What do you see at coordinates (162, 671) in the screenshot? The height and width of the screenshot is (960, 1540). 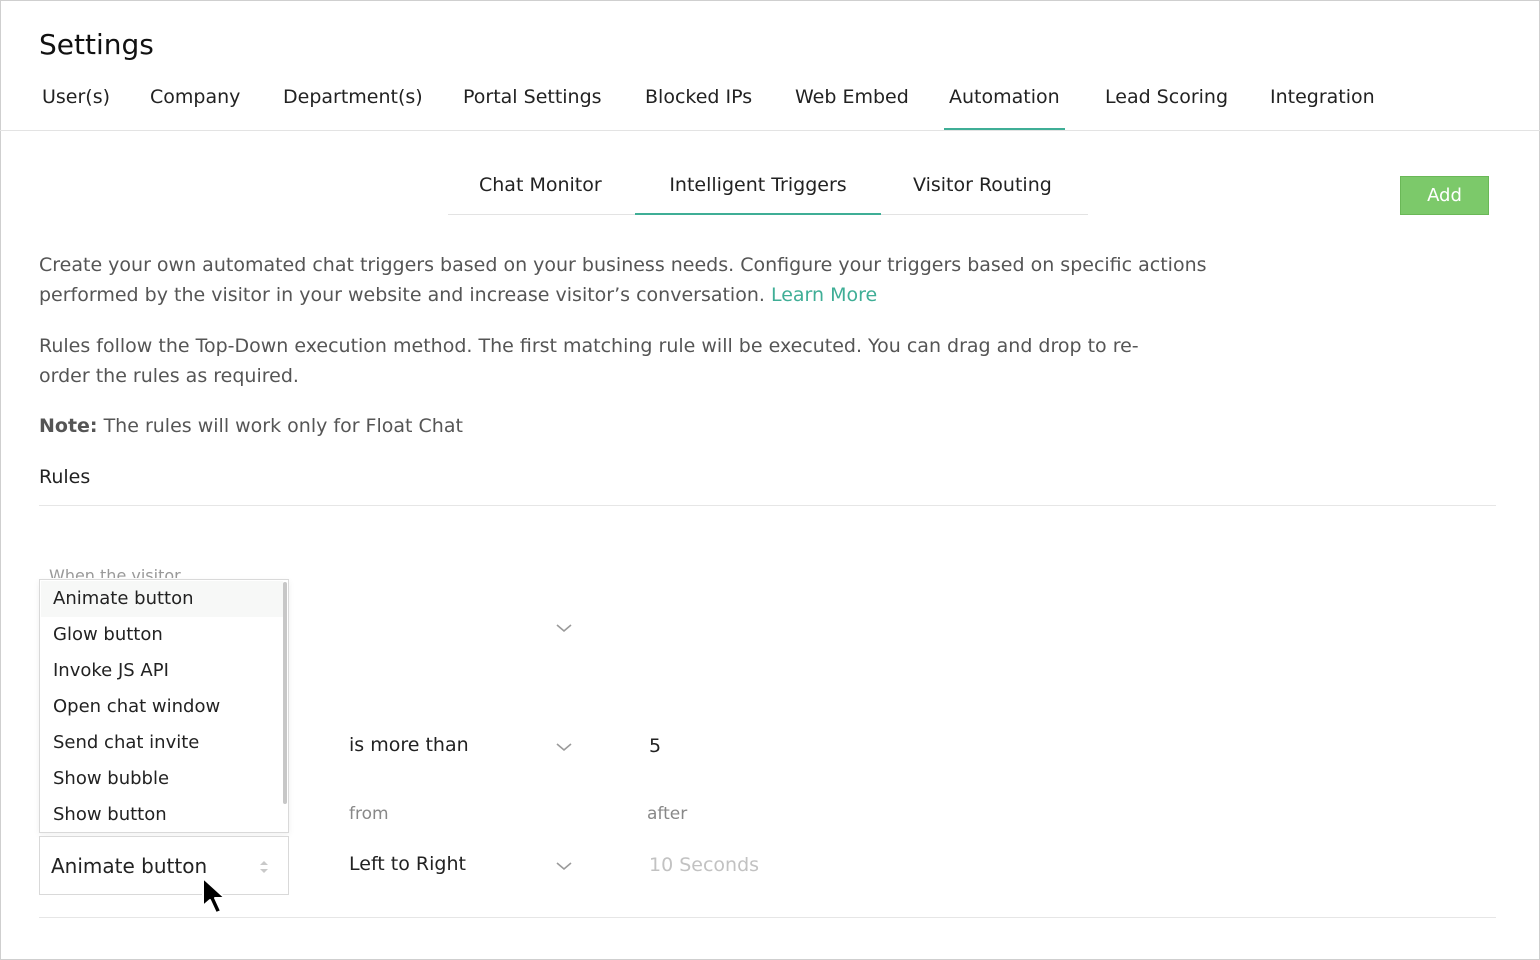 I see `option-invoke-js-api: Invoke JS API` at bounding box center [162, 671].